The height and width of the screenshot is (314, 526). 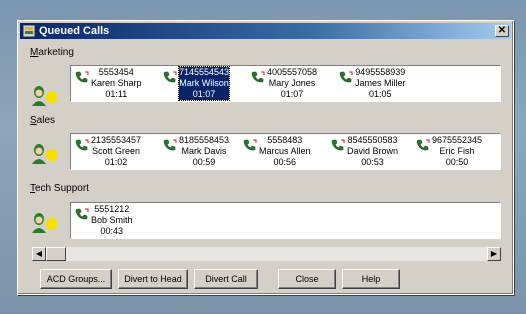 What do you see at coordinates (153, 279) in the screenshot?
I see `divert-to-head-button: Divert to Head` at bounding box center [153, 279].